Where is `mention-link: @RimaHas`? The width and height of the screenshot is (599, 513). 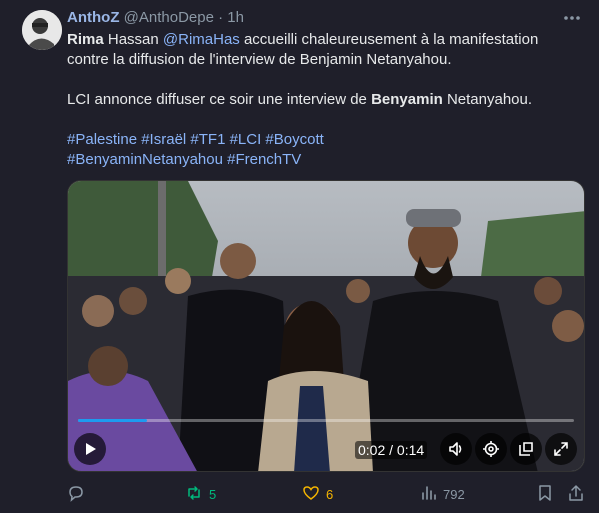 mention-link: @RimaHas is located at coordinates (201, 39).